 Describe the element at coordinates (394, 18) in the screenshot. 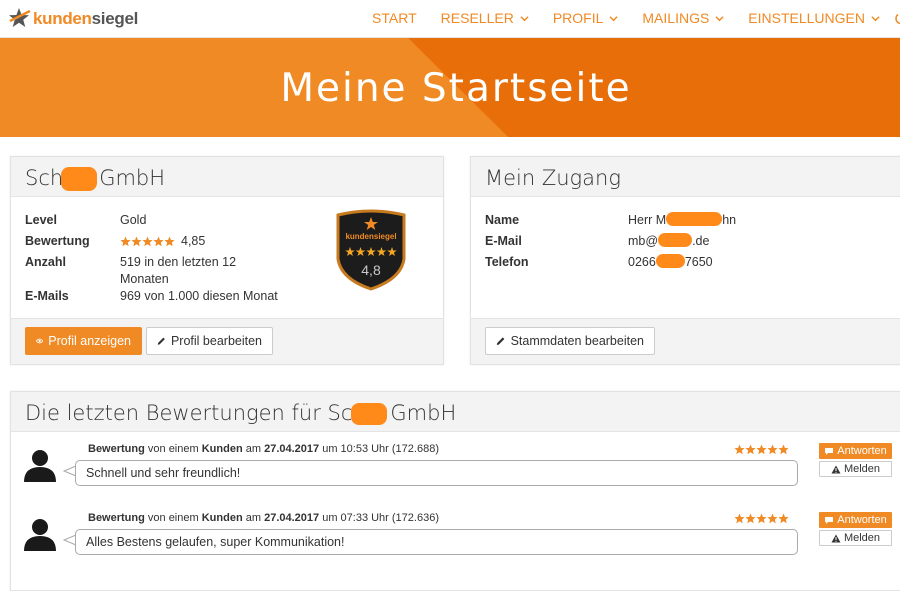

I see `nav-start: START` at that location.